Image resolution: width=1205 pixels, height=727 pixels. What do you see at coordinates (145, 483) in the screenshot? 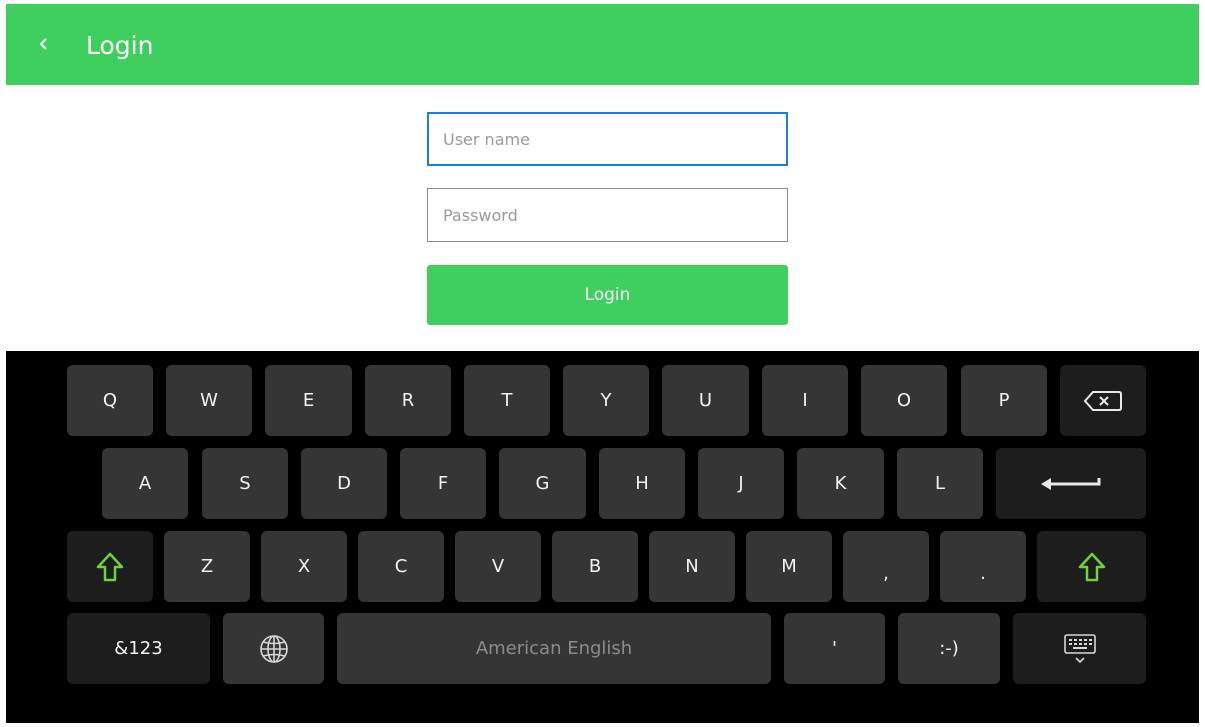
I see `key-a: A` at bounding box center [145, 483].